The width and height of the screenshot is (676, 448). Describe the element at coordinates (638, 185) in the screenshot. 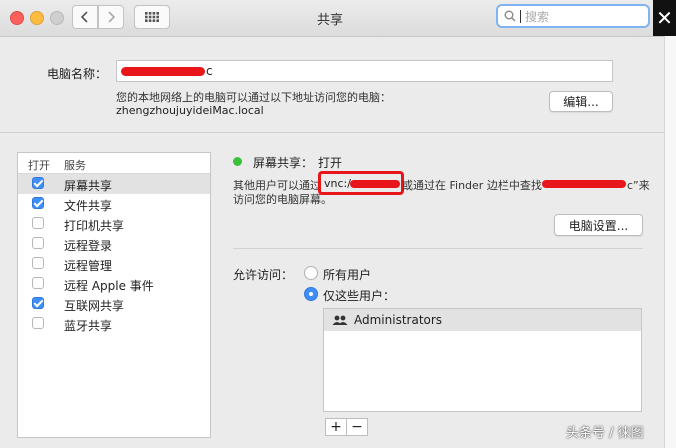

I see `description-suffix: c”来` at that location.